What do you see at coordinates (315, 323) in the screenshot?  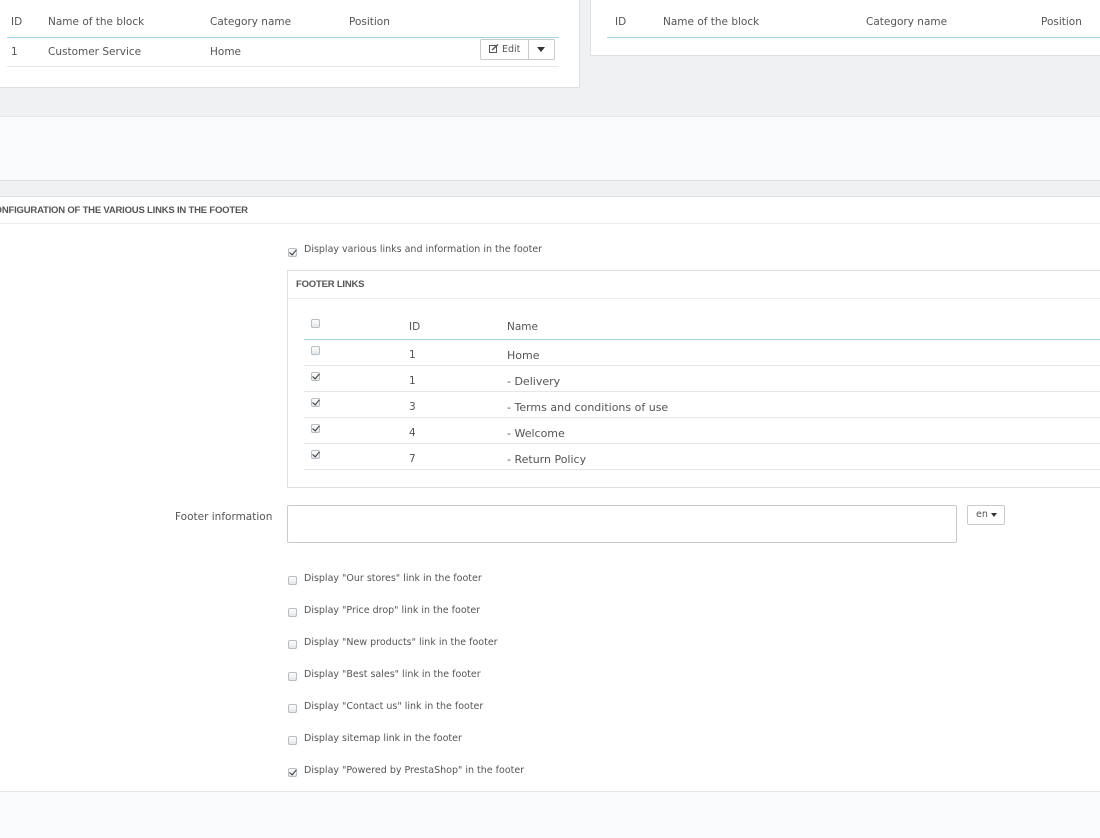 I see `select-all-checkbox` at bounding box center [315, 323].